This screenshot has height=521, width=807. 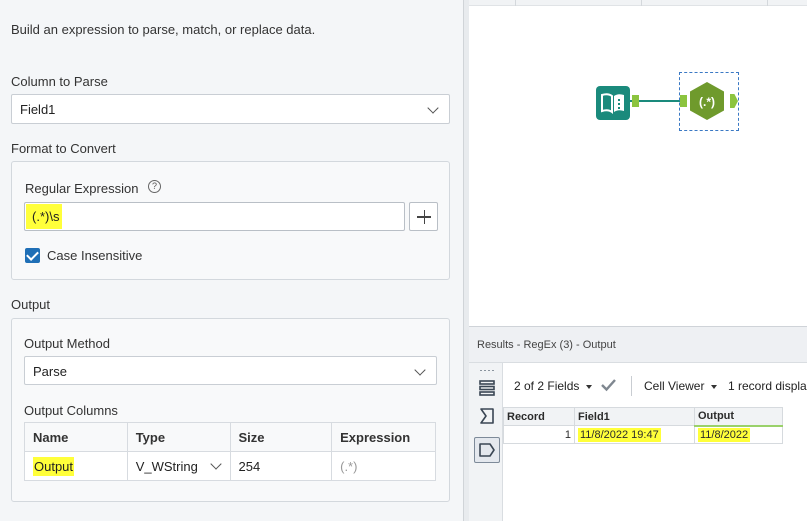 I want to click on toolbar-divider, so click(x=631, y=386).